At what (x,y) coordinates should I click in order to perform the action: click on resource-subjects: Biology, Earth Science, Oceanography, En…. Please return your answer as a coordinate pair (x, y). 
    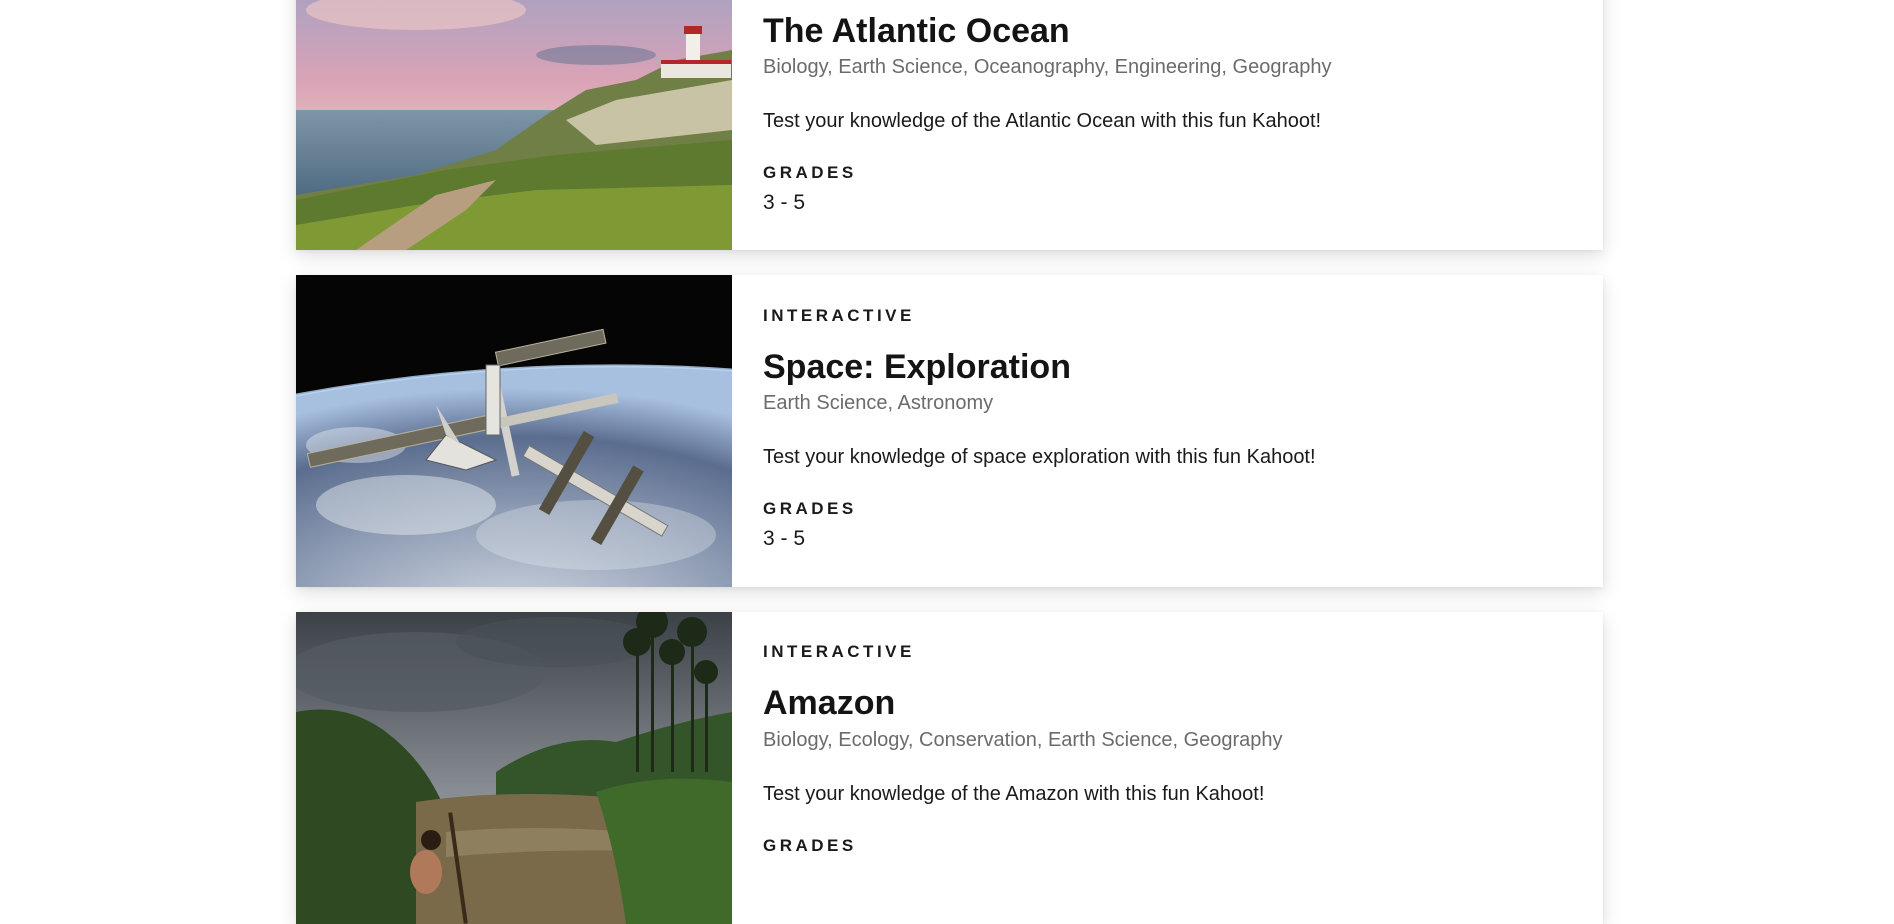
    Looking at the image, I should click on (1047, 67).